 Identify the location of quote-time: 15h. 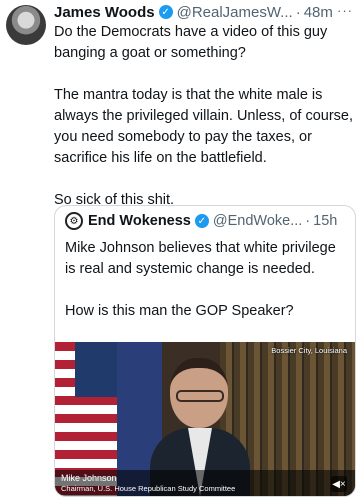
(325, 221).